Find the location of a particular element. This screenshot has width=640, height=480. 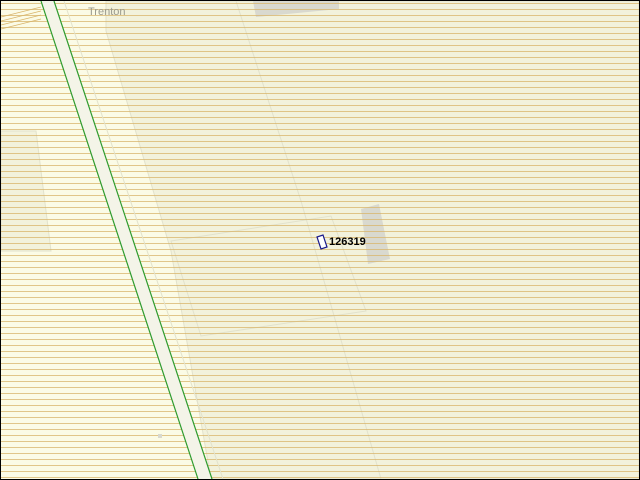

building-id-label: 126319 is located at coordinates (347, 242).